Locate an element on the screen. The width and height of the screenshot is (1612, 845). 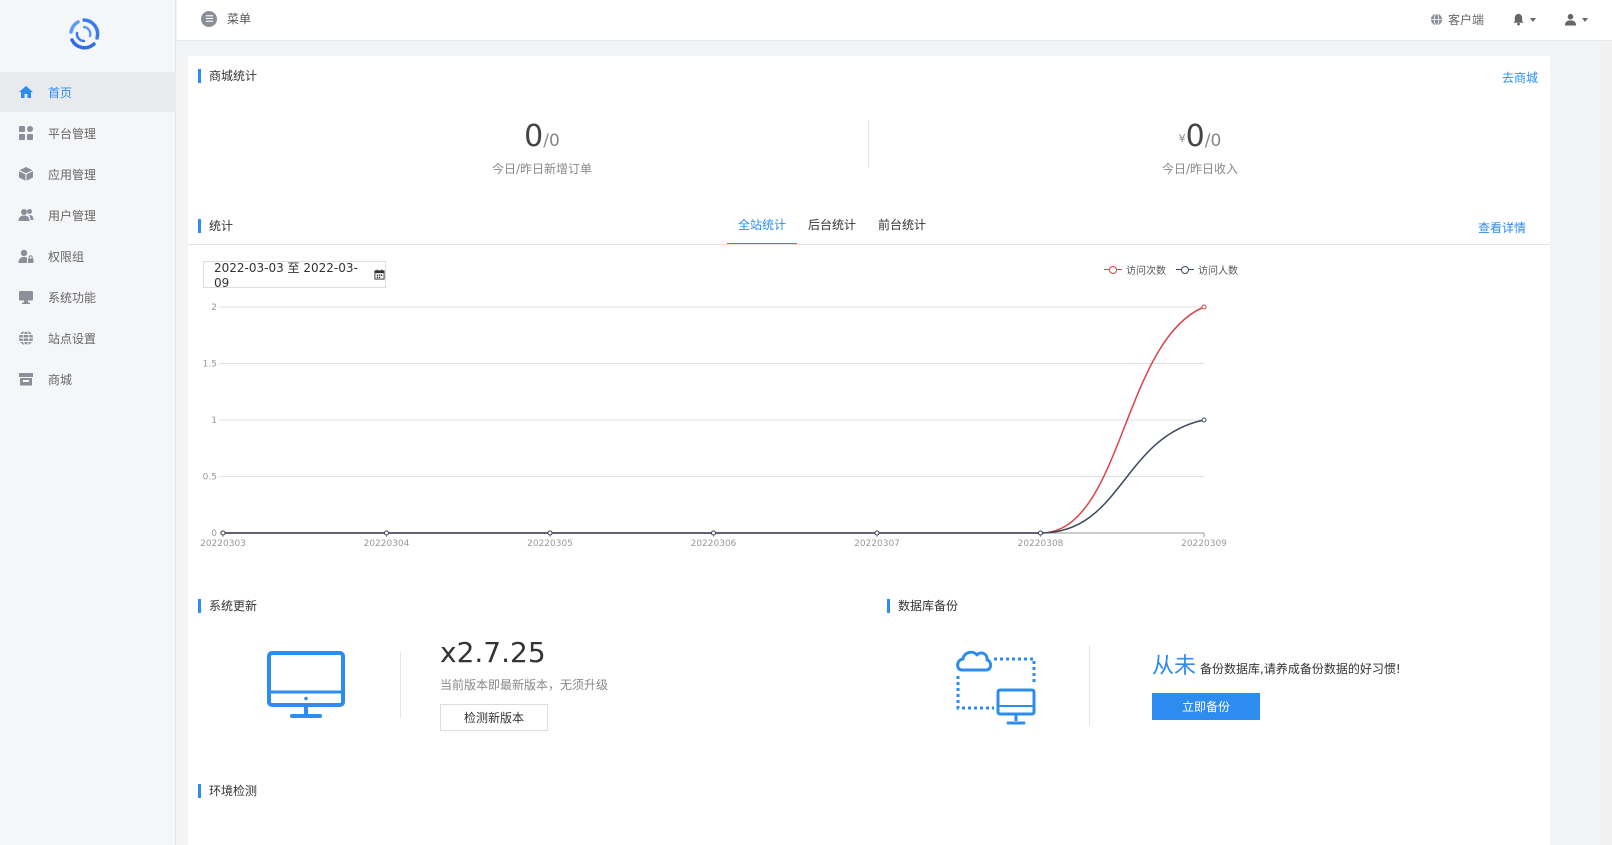
monitor-illustration-icon is located at coordinates (307, 687).